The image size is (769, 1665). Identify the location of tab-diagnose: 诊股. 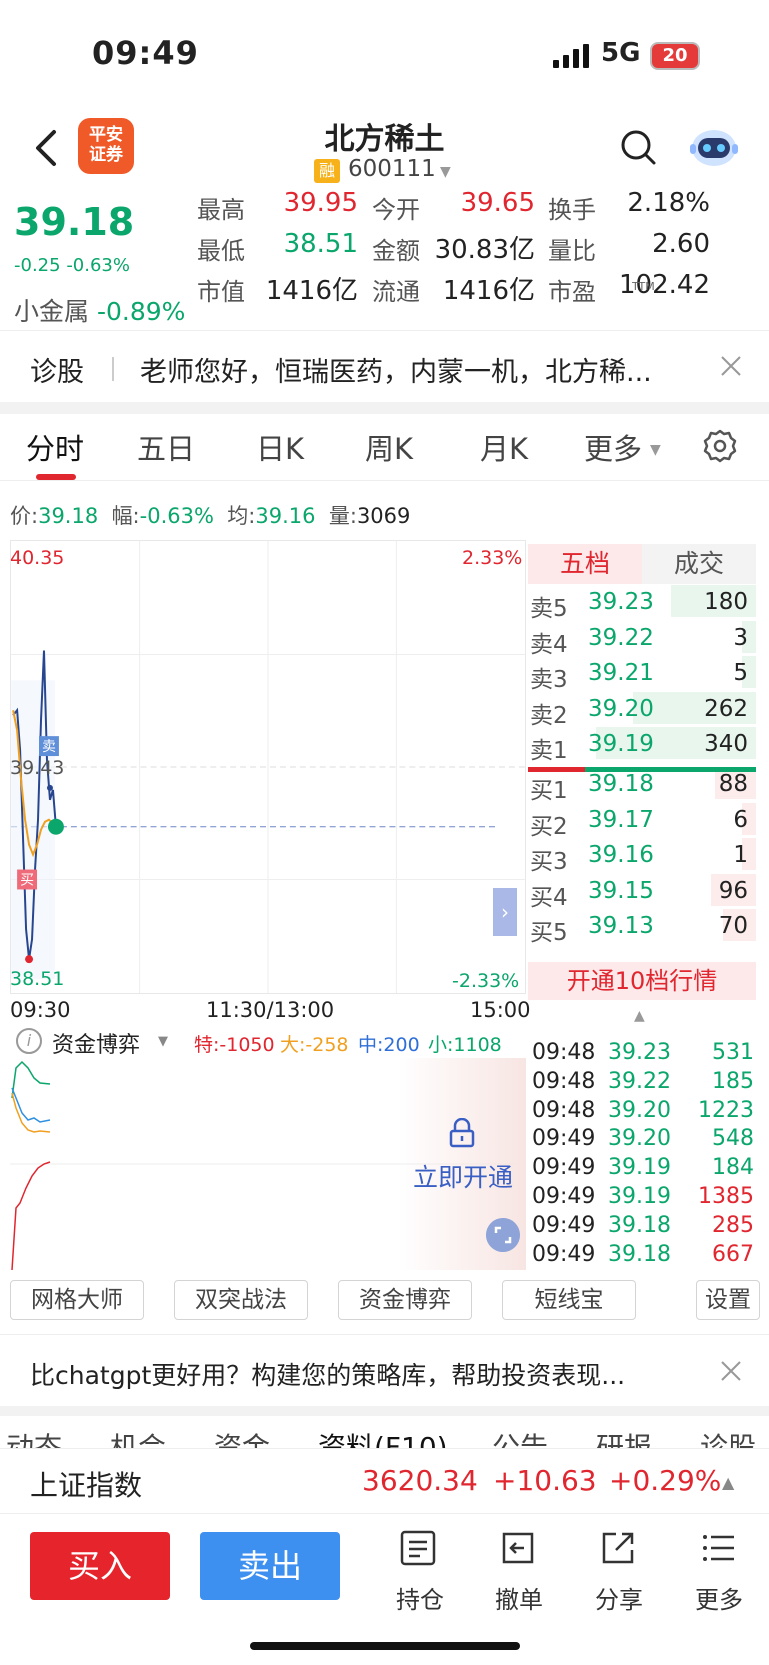
(728, 1437).